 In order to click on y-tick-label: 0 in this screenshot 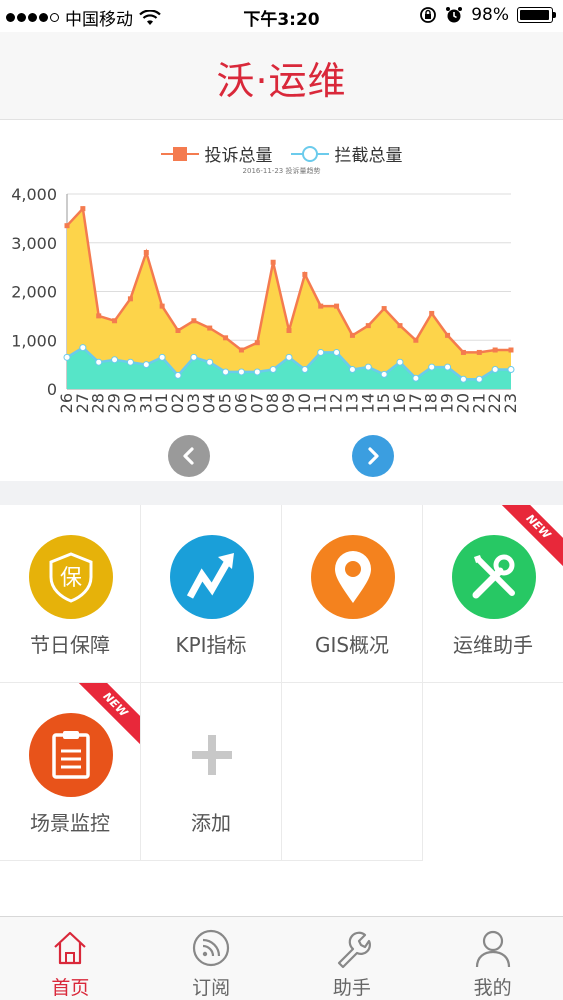, I will do `click(52, 389)`.